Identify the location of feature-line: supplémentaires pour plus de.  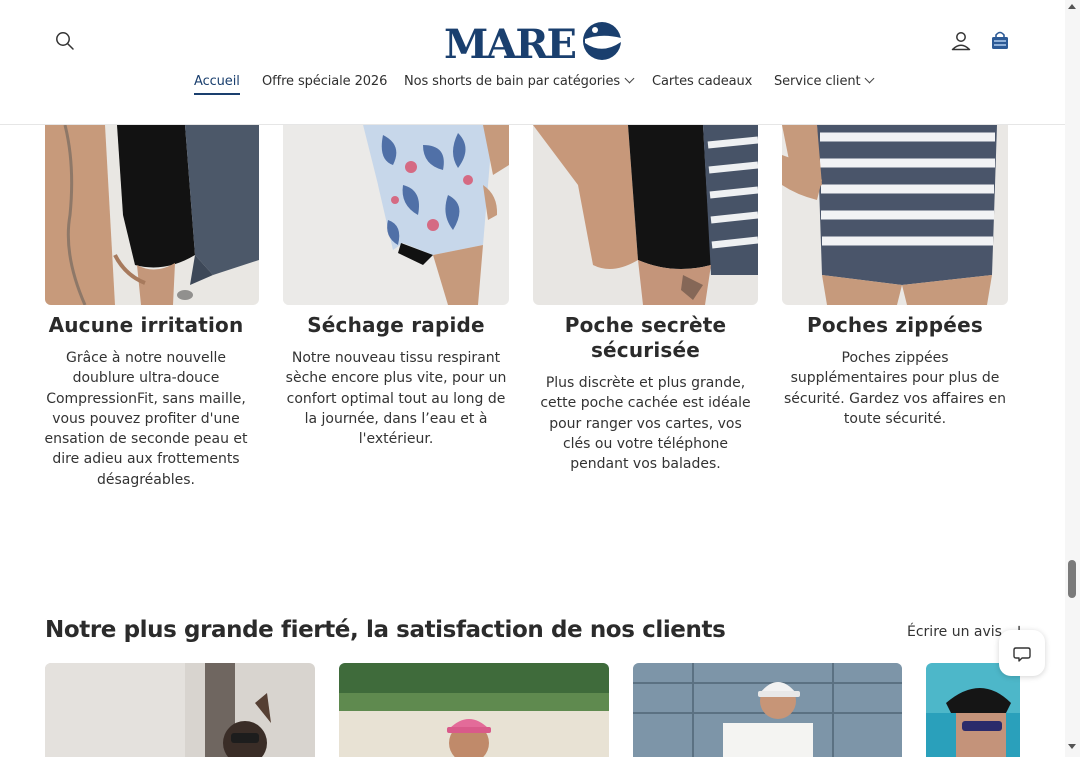
(895, 378).